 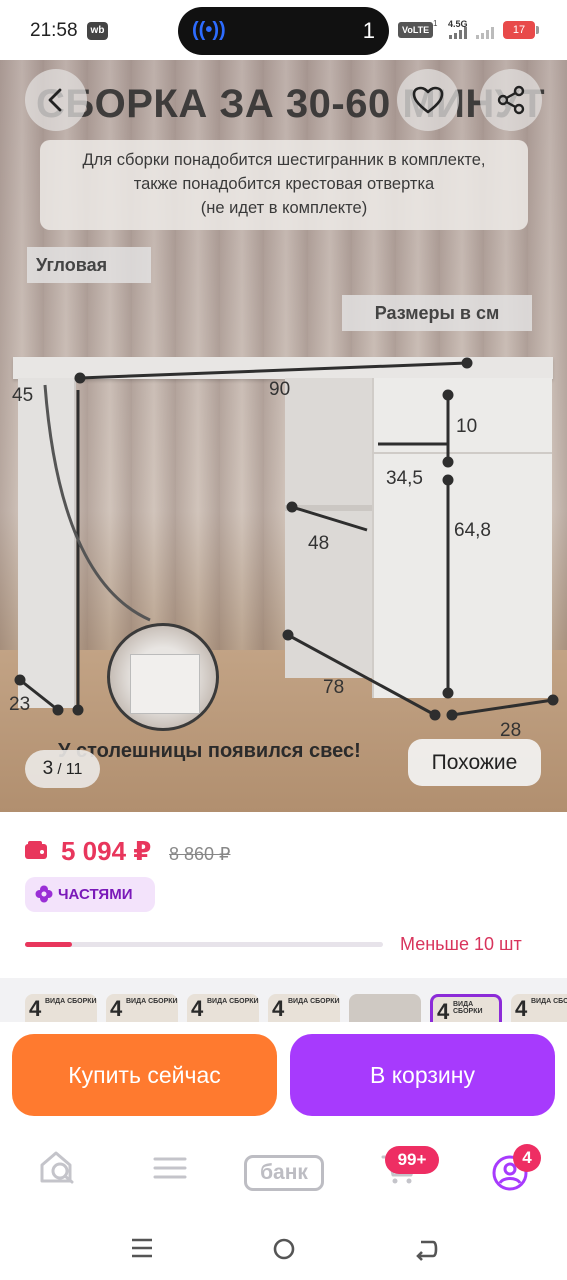 I want to click on add-to-cart-button: В корзину, so click(x=422, y=1075).